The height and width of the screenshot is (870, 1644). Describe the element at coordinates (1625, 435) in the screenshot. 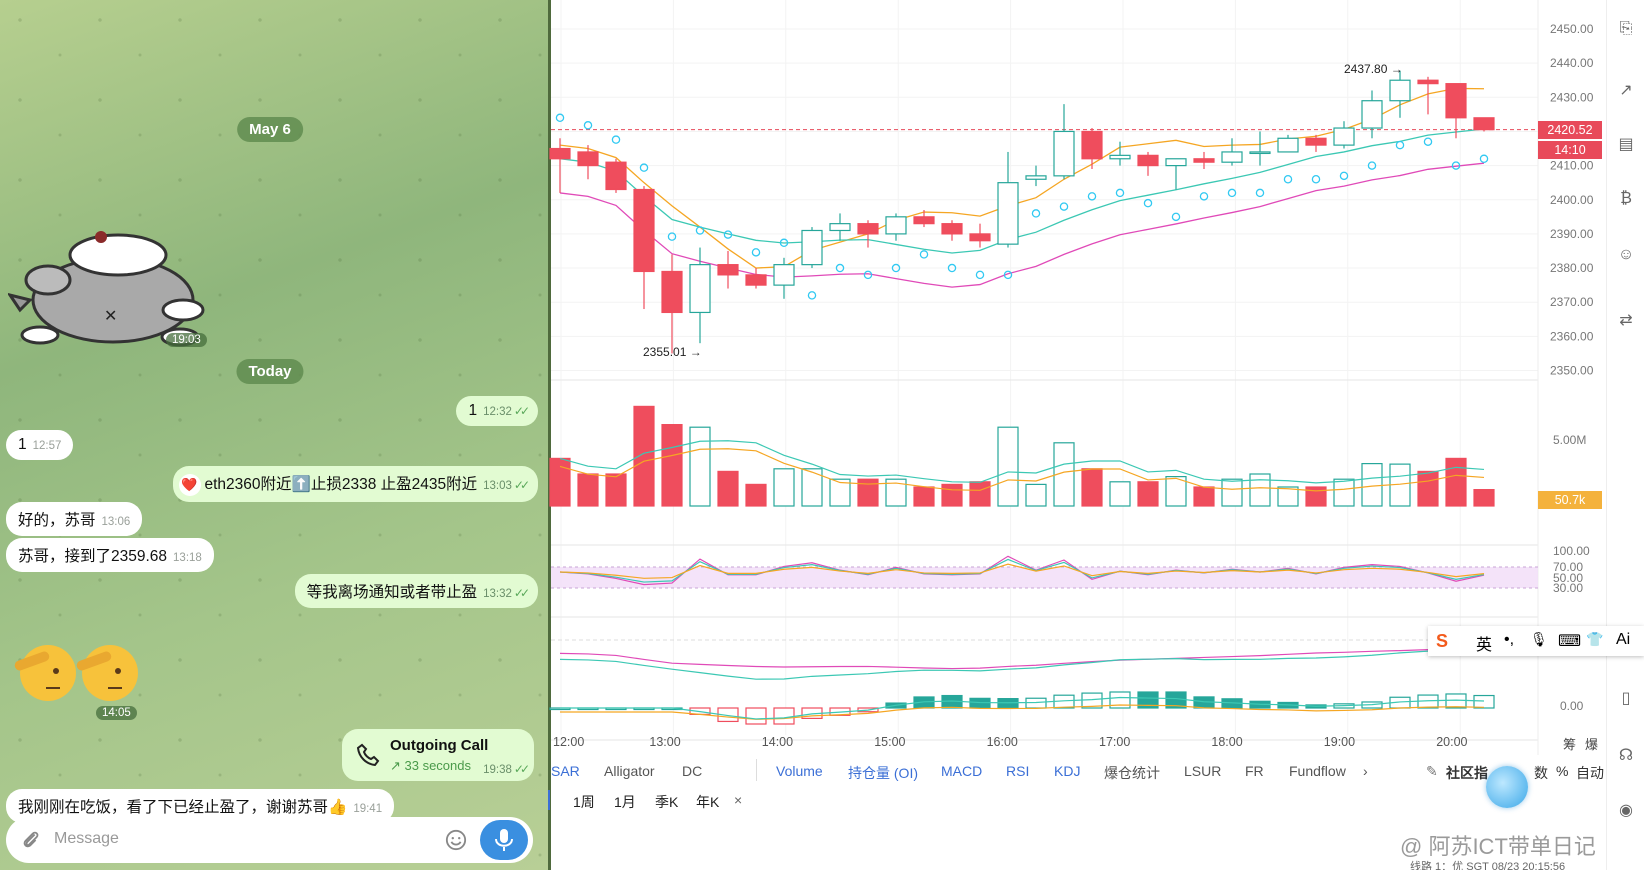

I see `right-toolbar: ⎘ ↗ ▤ ₿ ☺ ⇄ ▯ ☊ ◉` at that location.